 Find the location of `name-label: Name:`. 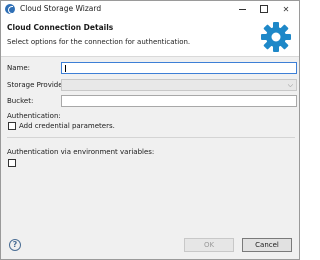

name-label: Name: is located at coordinates (19, 68).